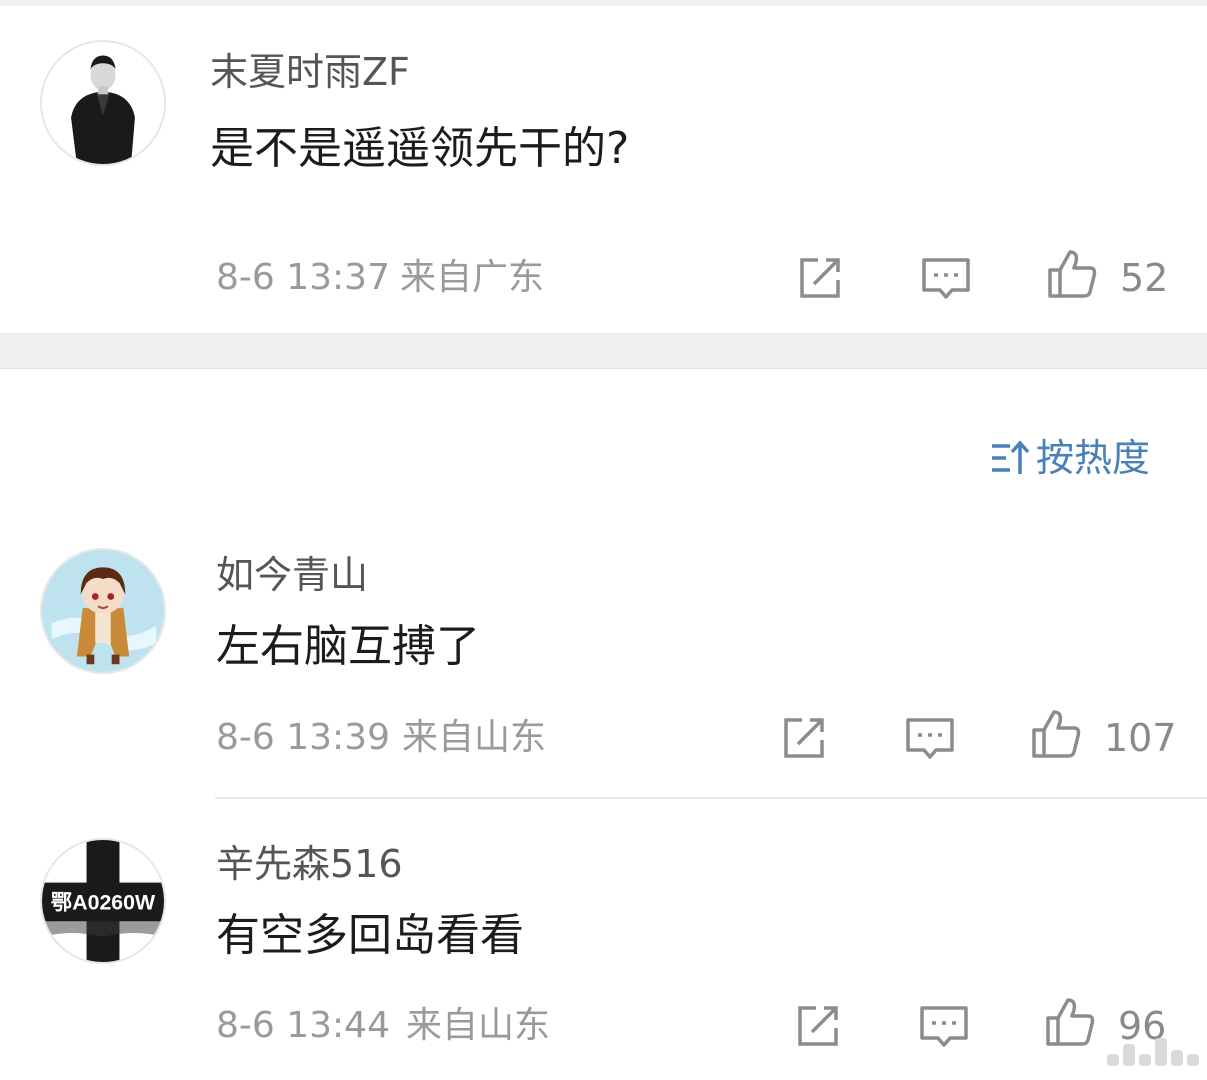 Image resolution: width=1207 pixels, height=1080 pixels. What do you see at coordinates (1093, 458) in the screenshot?
I see `sort-label: 按热度` at bounding box center [1093, 458].